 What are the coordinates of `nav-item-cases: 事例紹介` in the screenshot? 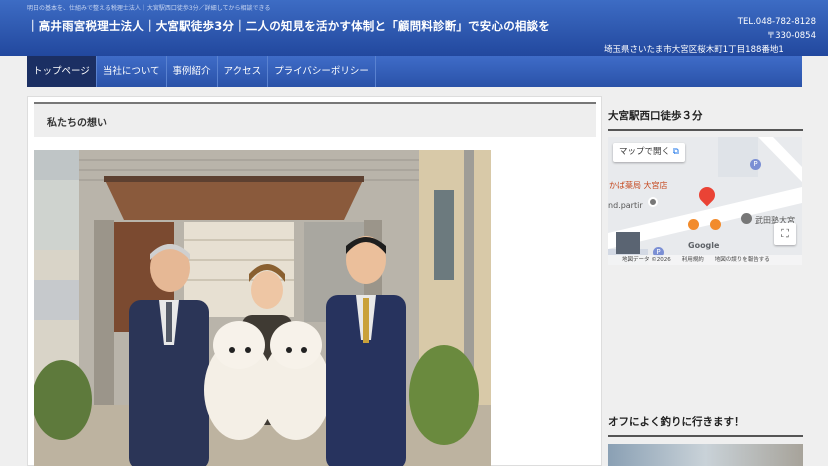 It's located at (192, 71).